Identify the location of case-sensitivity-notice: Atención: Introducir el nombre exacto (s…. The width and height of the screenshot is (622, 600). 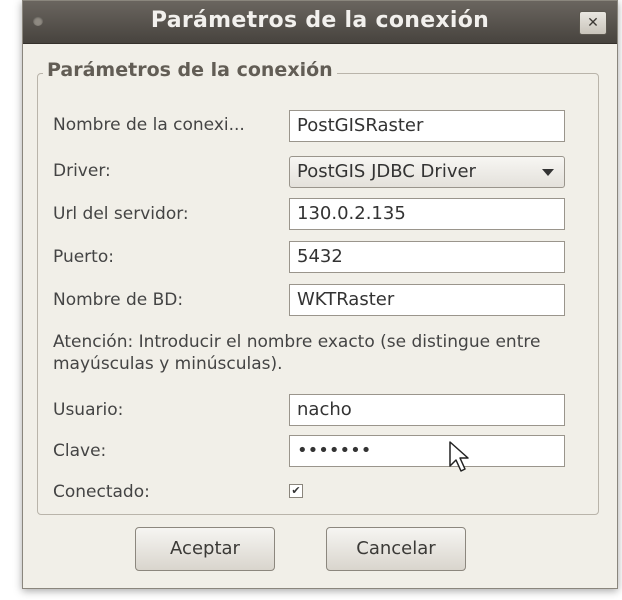
(297, 353).